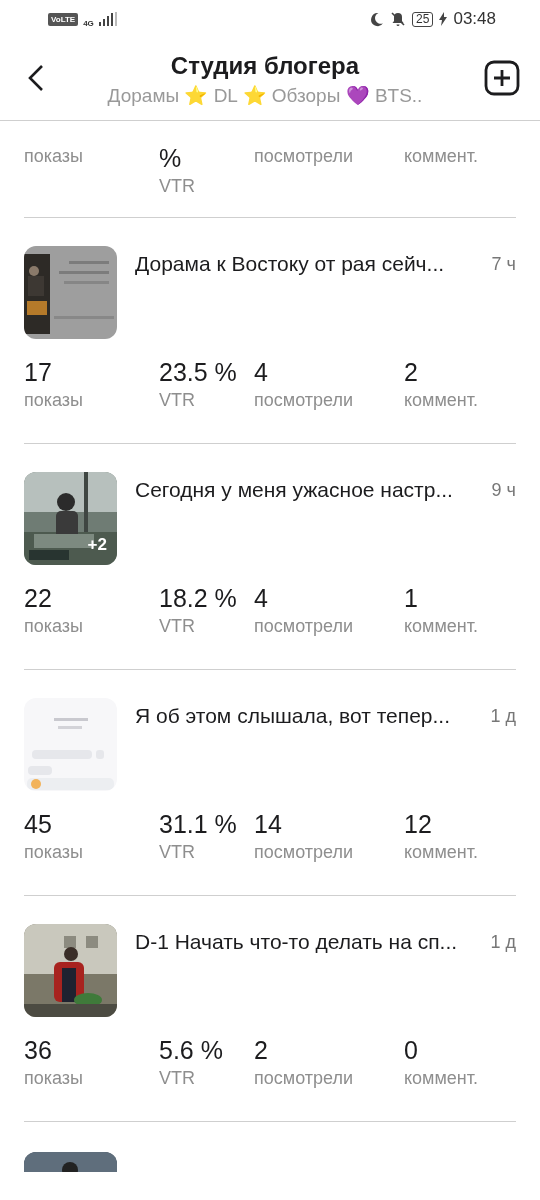  Describe the element at coordinates (88, 23) in the screenshot. I see `network-type: 4G` at that location.